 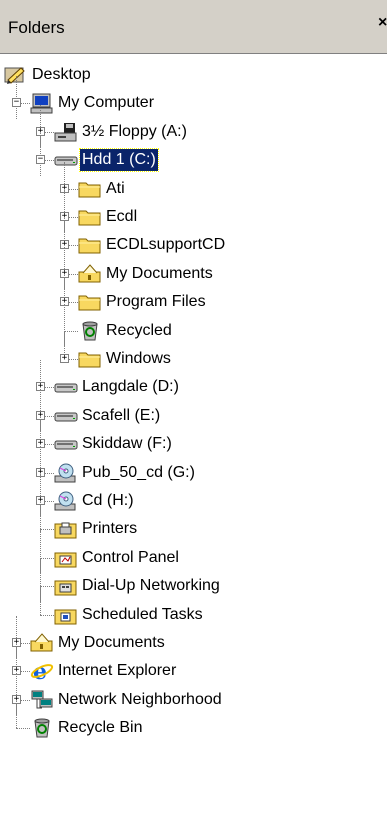 What do you see at coordinates (193, 324) in the screenshot?
I see `tree-item: Recycled` at bounding box center [193, 324].